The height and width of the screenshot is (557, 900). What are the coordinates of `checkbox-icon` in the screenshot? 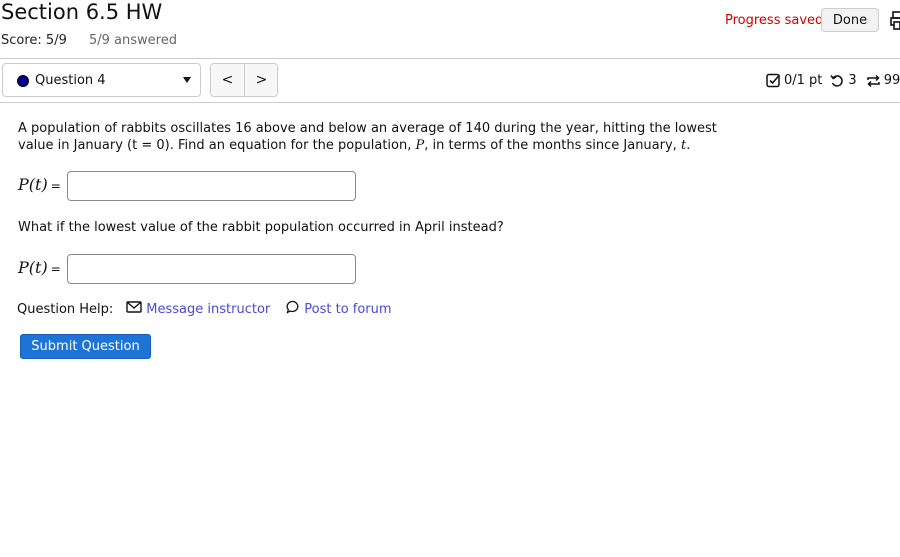 It's located at (773, 80).